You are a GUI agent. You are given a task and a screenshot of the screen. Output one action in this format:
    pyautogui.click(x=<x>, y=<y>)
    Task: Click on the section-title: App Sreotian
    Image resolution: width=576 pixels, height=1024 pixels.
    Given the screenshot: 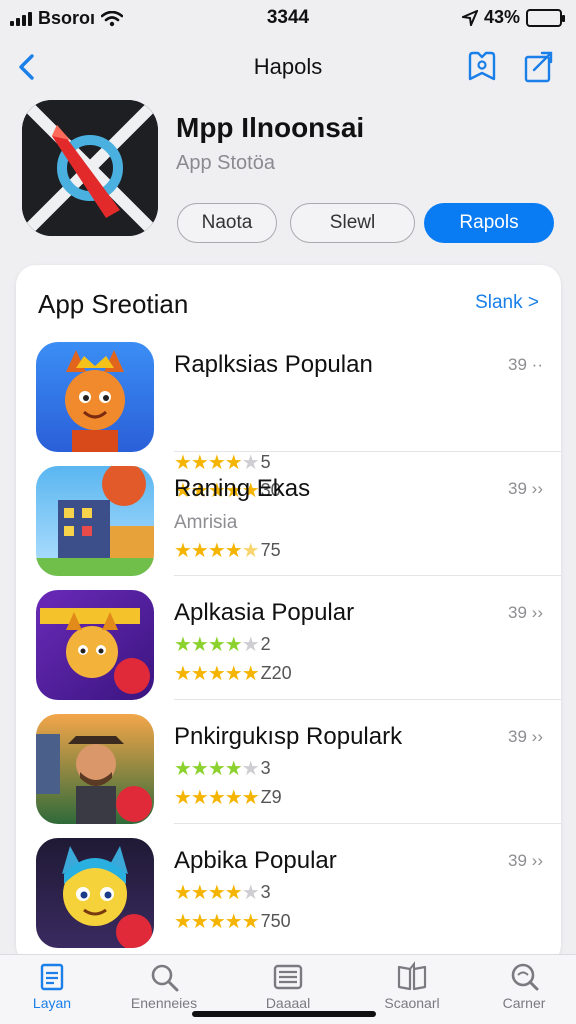 What is the action you would take?
    pyautogui.click(x=113, y=304)
    